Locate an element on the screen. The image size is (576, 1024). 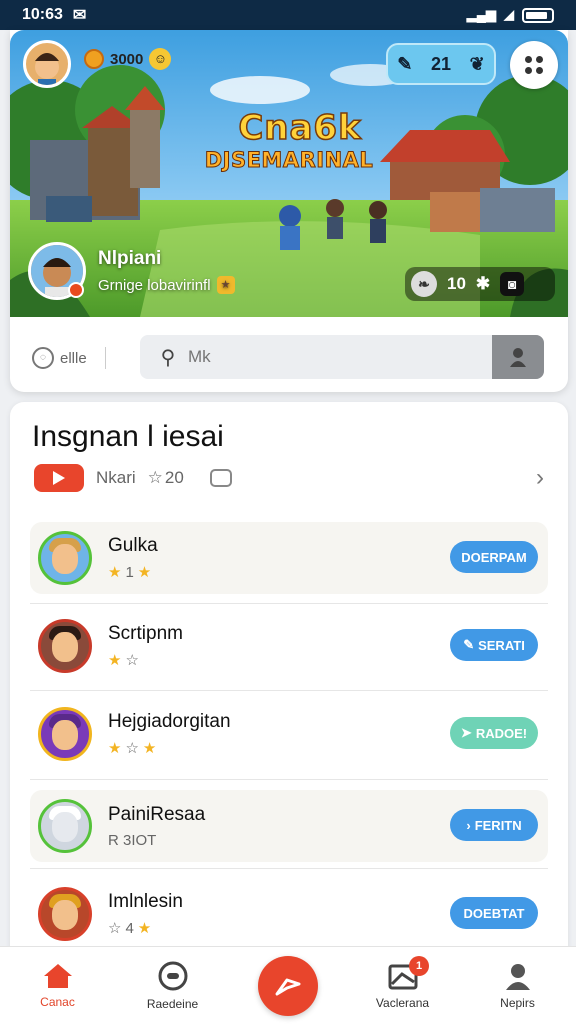
status-bar: 10:63 ✉ ▂▄▆ ◢ is located at coordinates (288, 15).